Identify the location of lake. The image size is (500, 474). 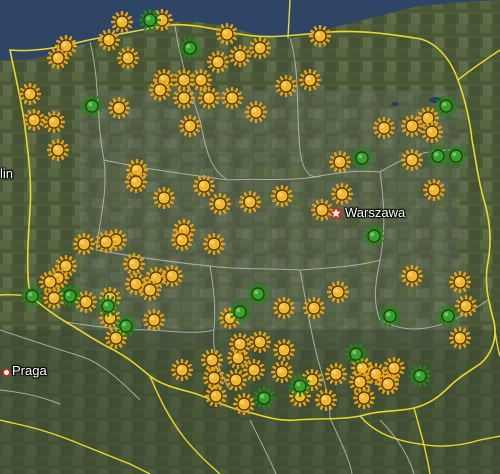
(395, 104).